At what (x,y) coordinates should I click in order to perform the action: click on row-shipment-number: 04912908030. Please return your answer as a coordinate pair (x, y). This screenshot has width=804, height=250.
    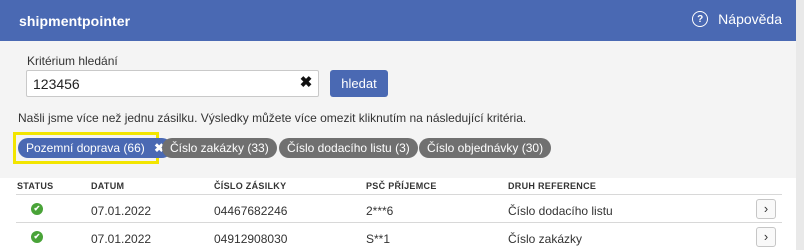
    Looking at the image, I should click on (251, 239).